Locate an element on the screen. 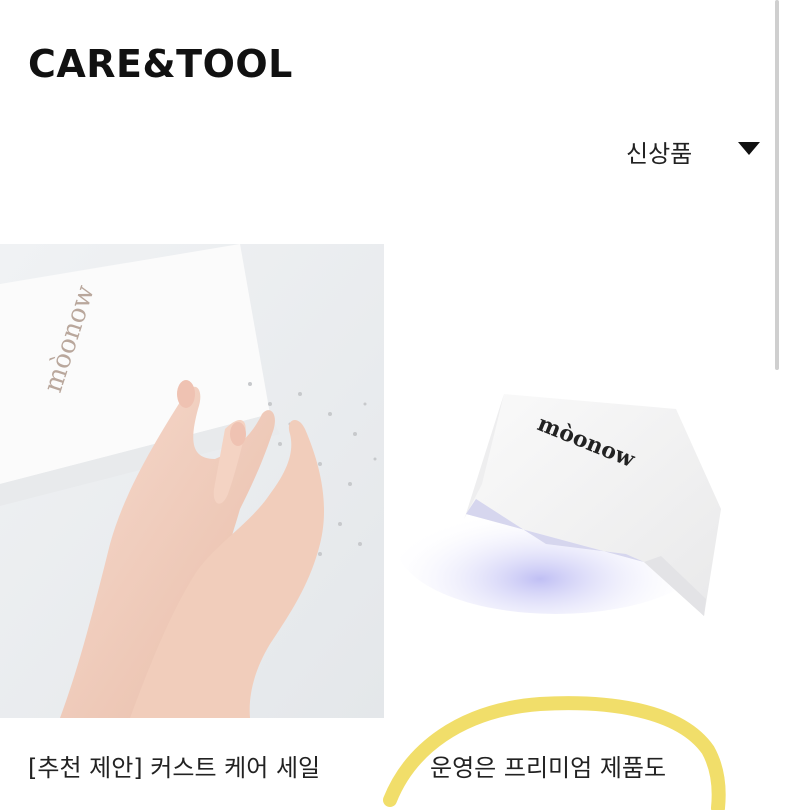 Image resolution: width=786 pixels, height=810 pixels. scrollbar is located at coordinates (777, 185).